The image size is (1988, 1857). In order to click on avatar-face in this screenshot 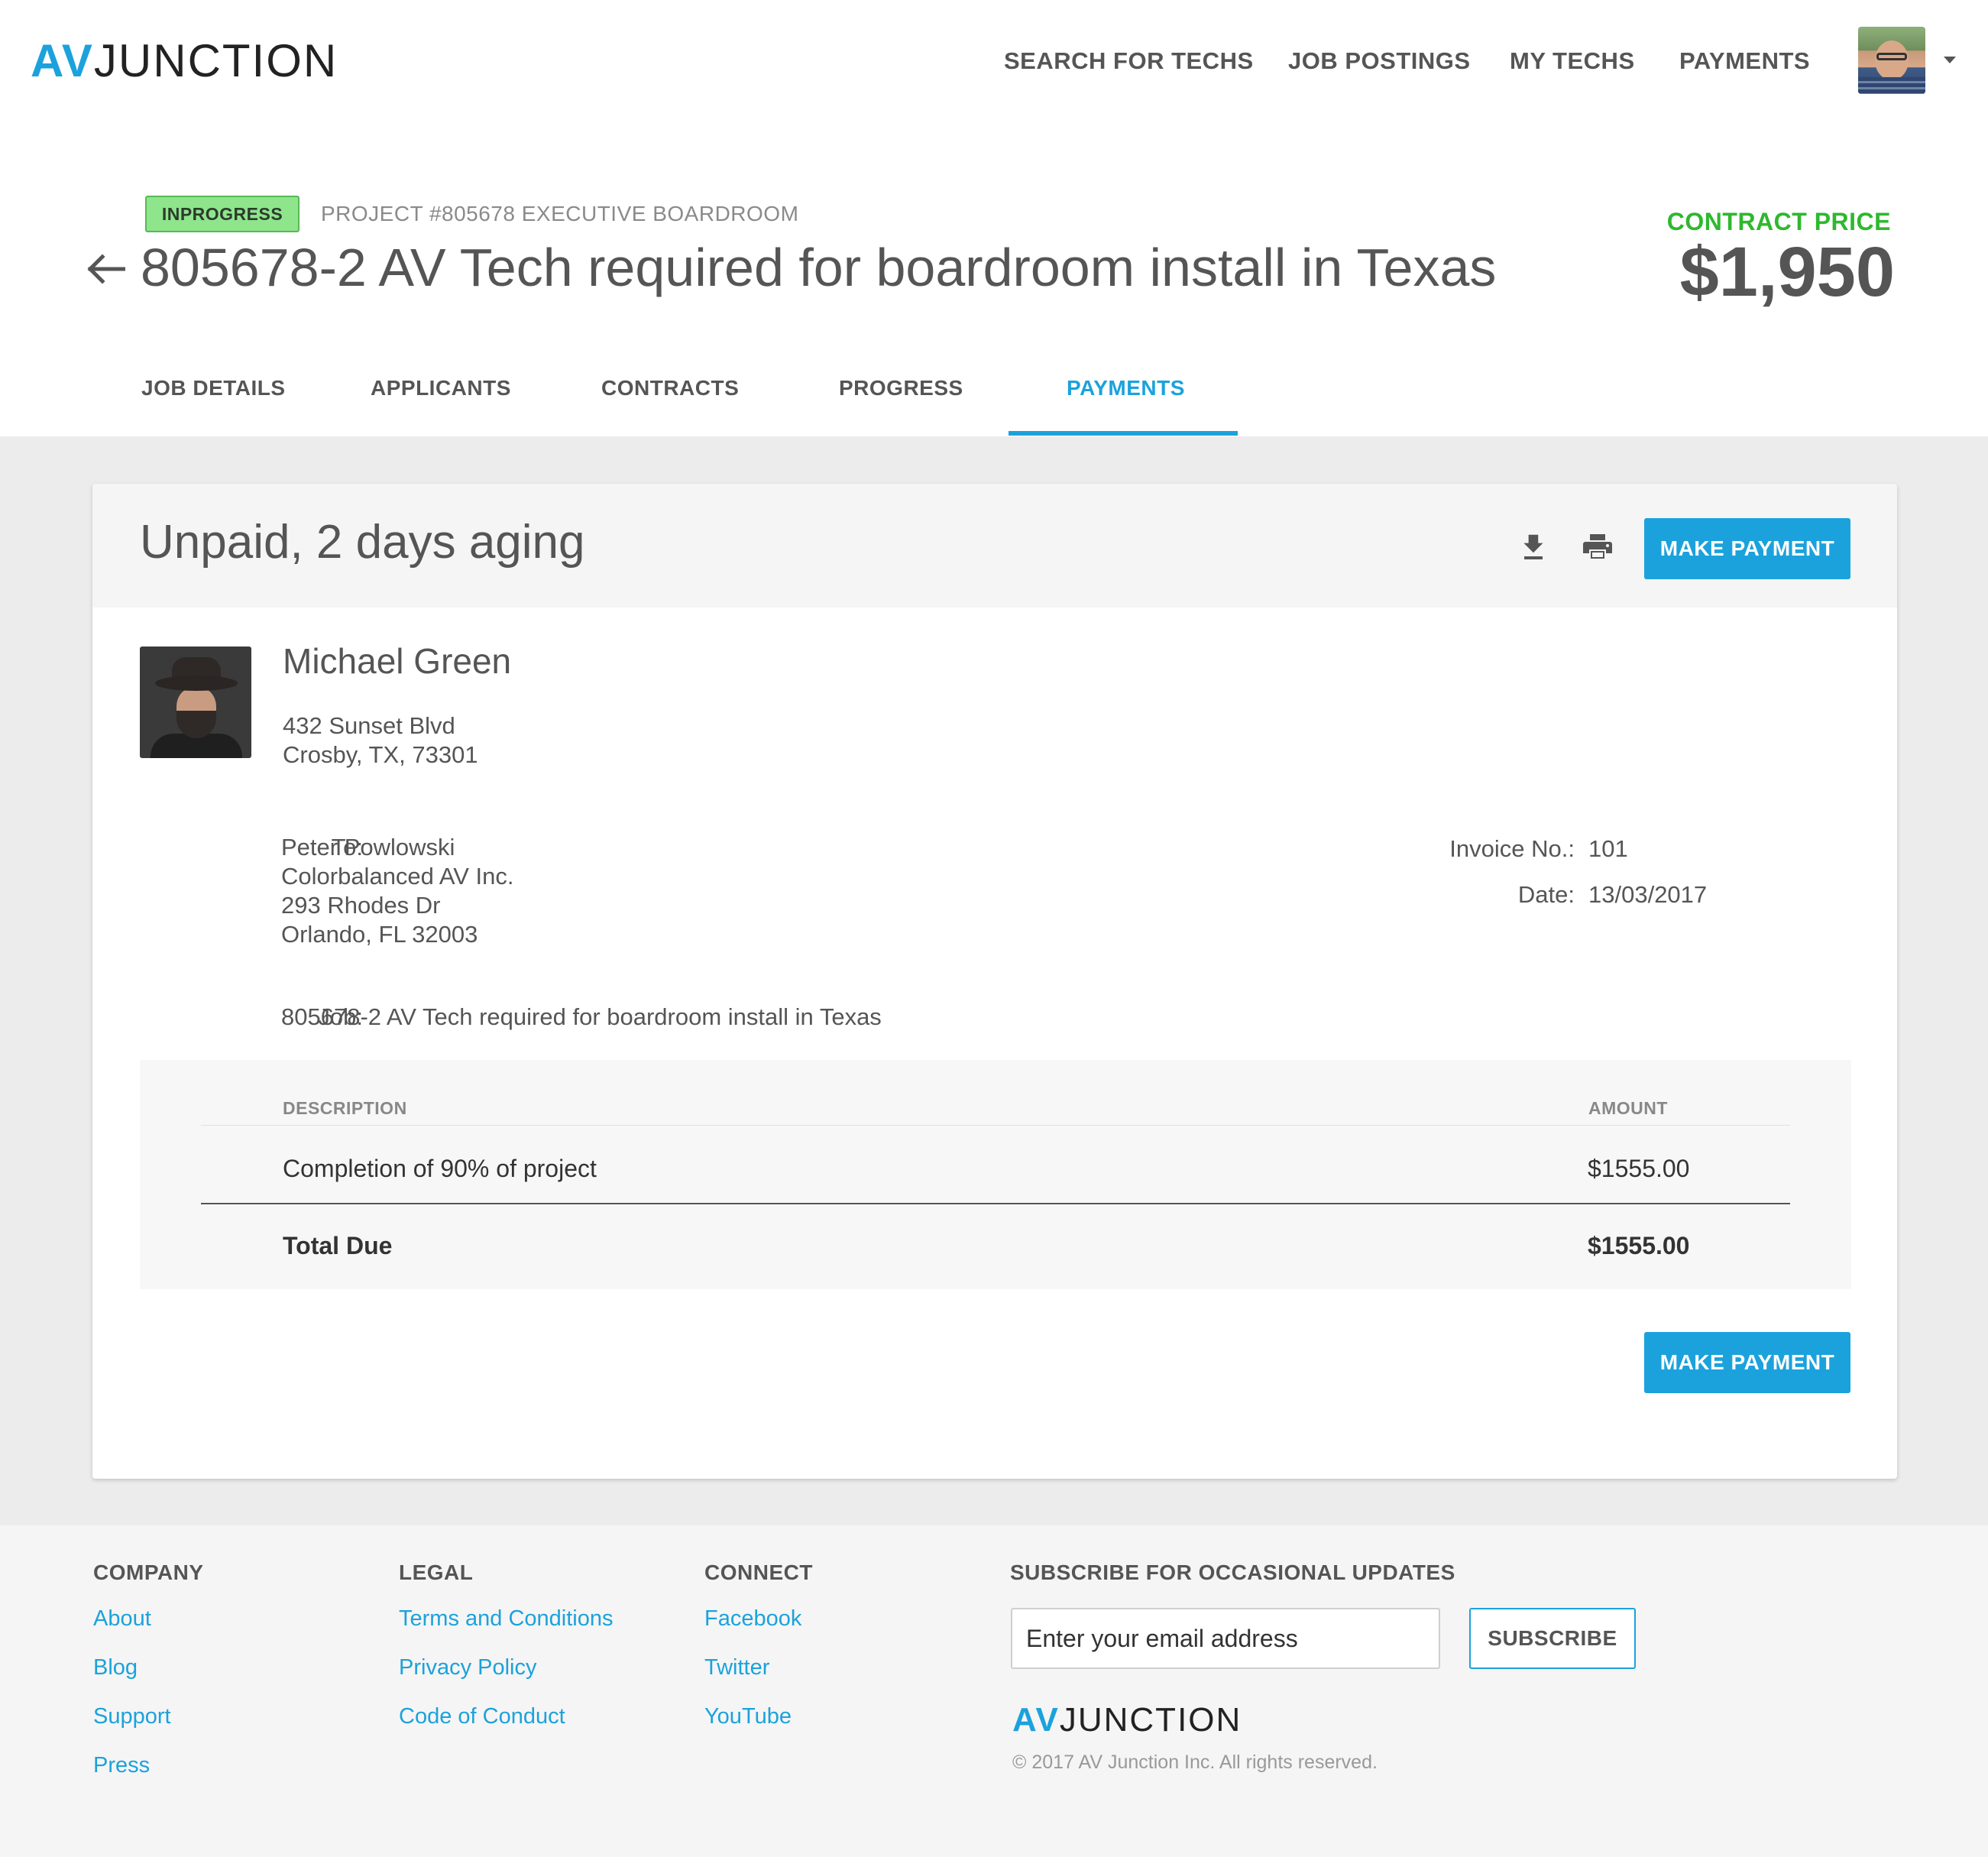, I will do `click(1892, 60)`.